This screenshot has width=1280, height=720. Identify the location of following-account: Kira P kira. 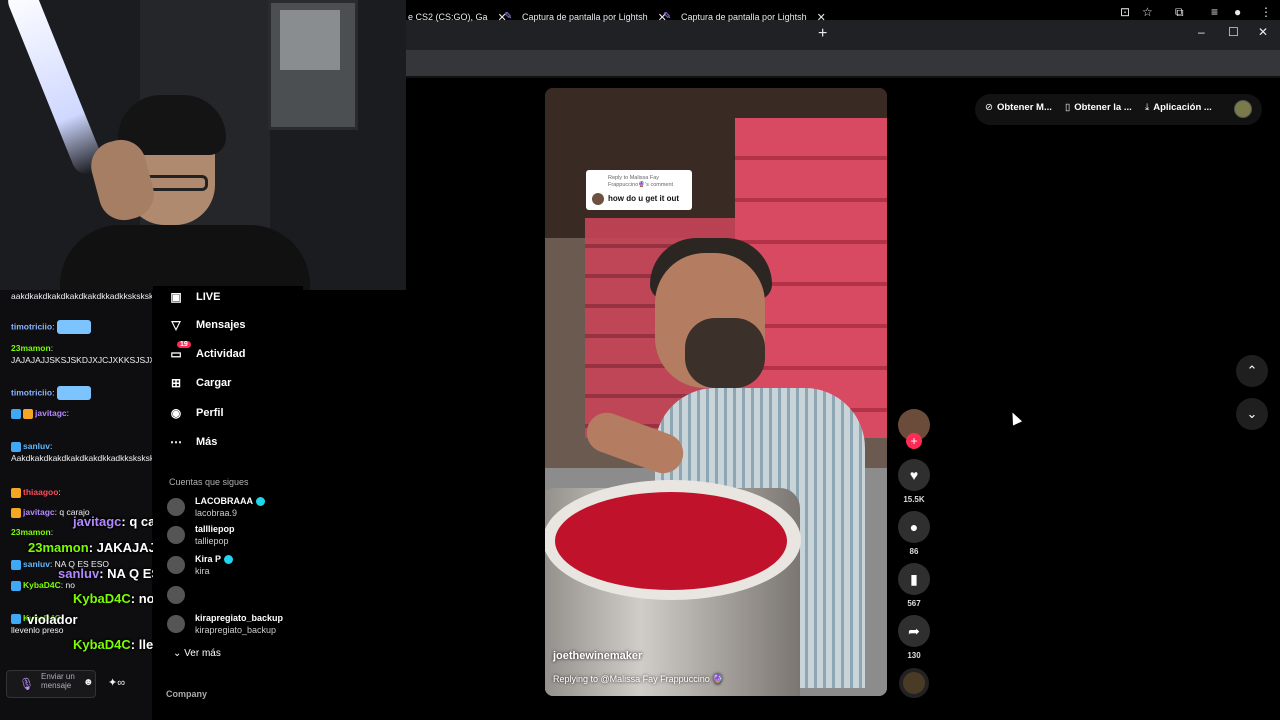
(232, 567).